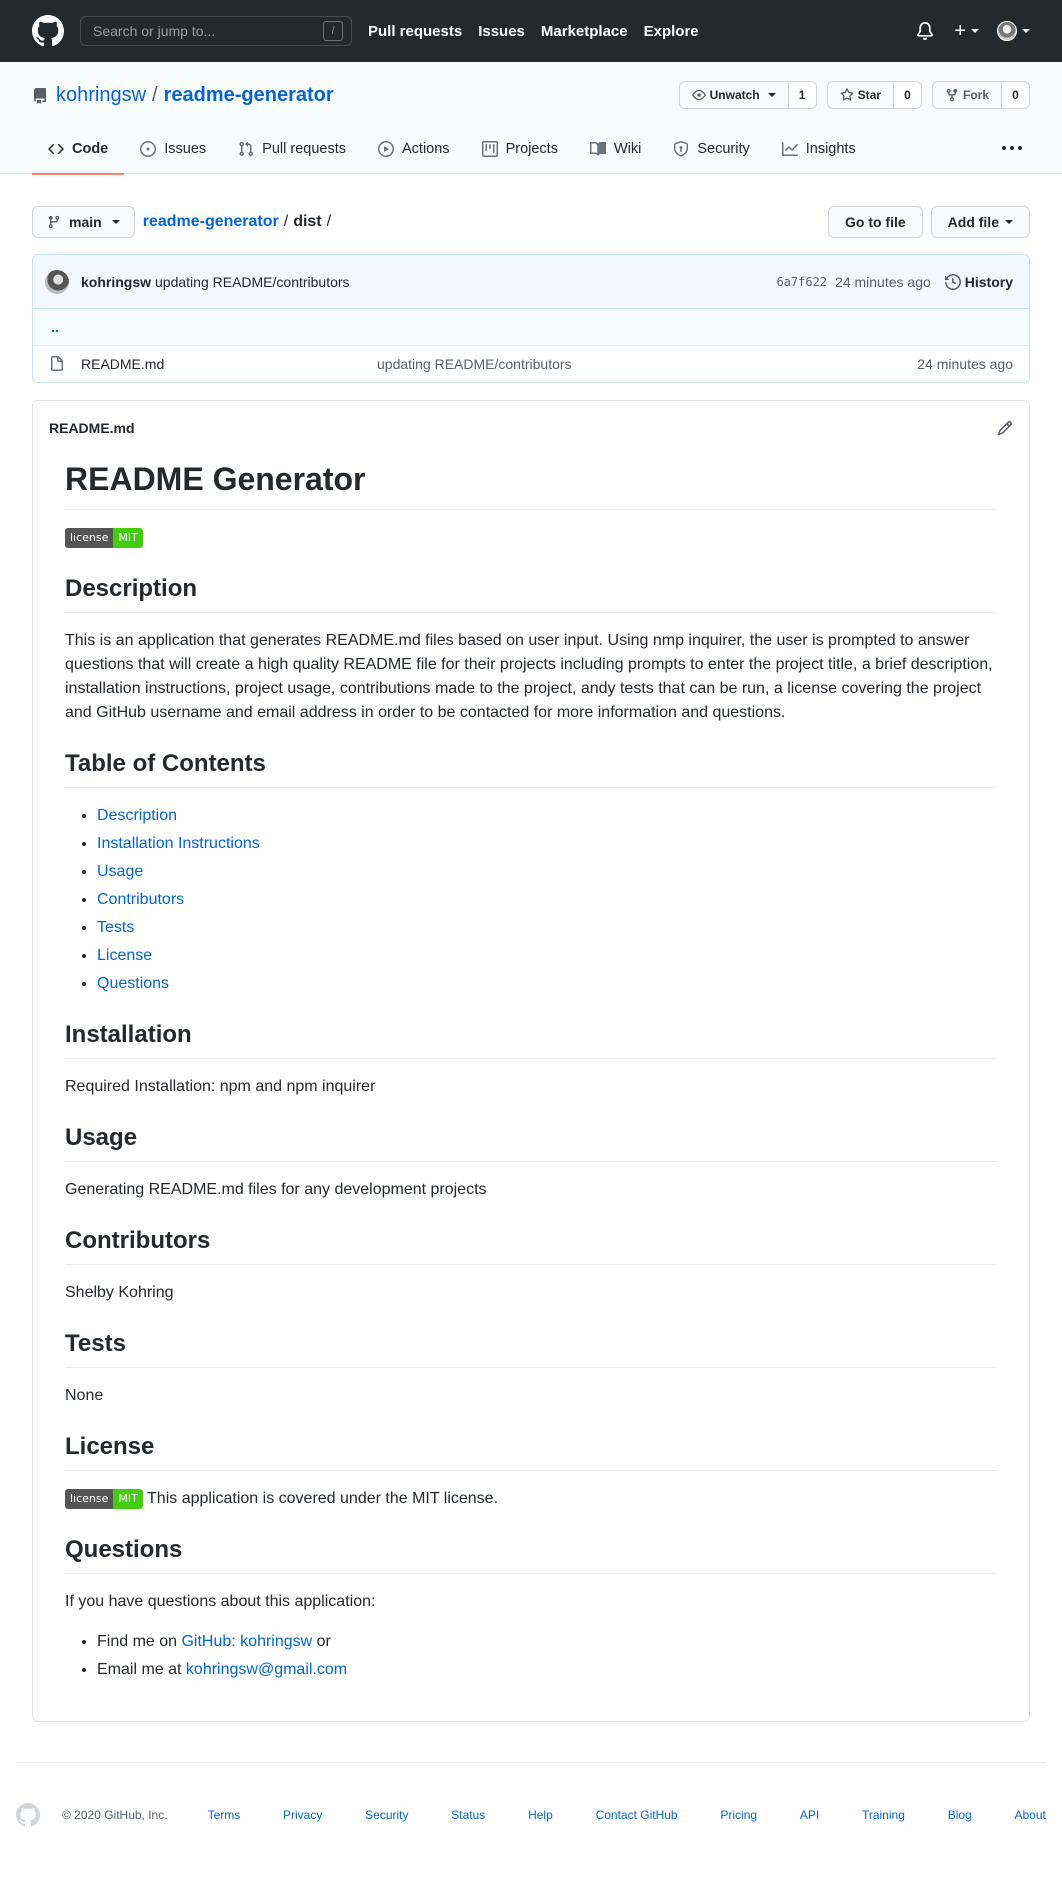 The image size is (1062, 1878). I want to click on footer-link-privacy: Privacy, so click(302, 1815).